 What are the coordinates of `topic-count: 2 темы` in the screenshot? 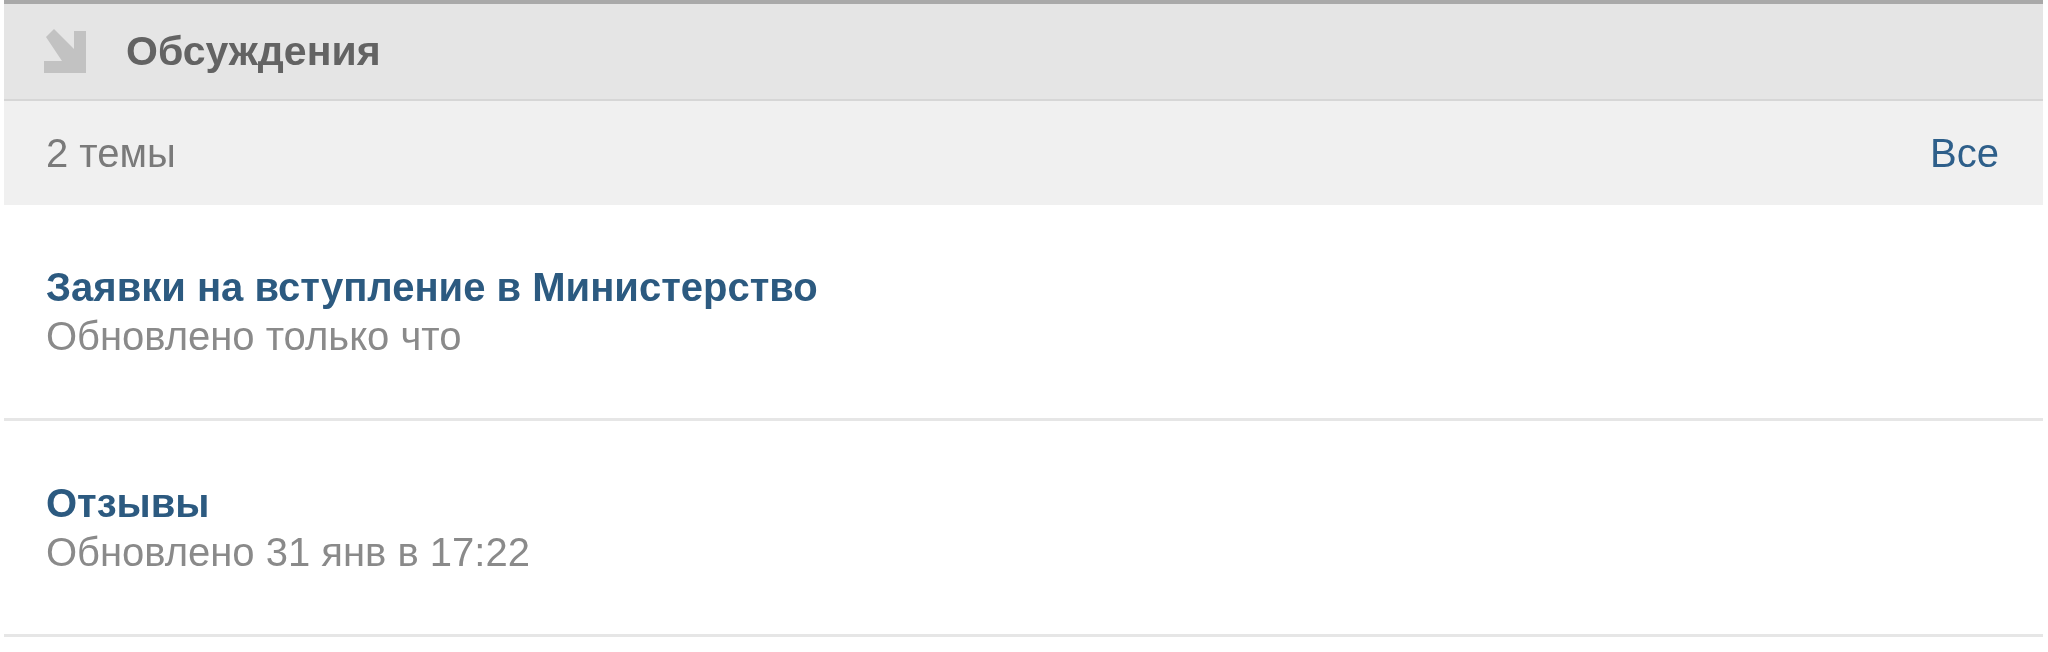 It's located at (111, 153).